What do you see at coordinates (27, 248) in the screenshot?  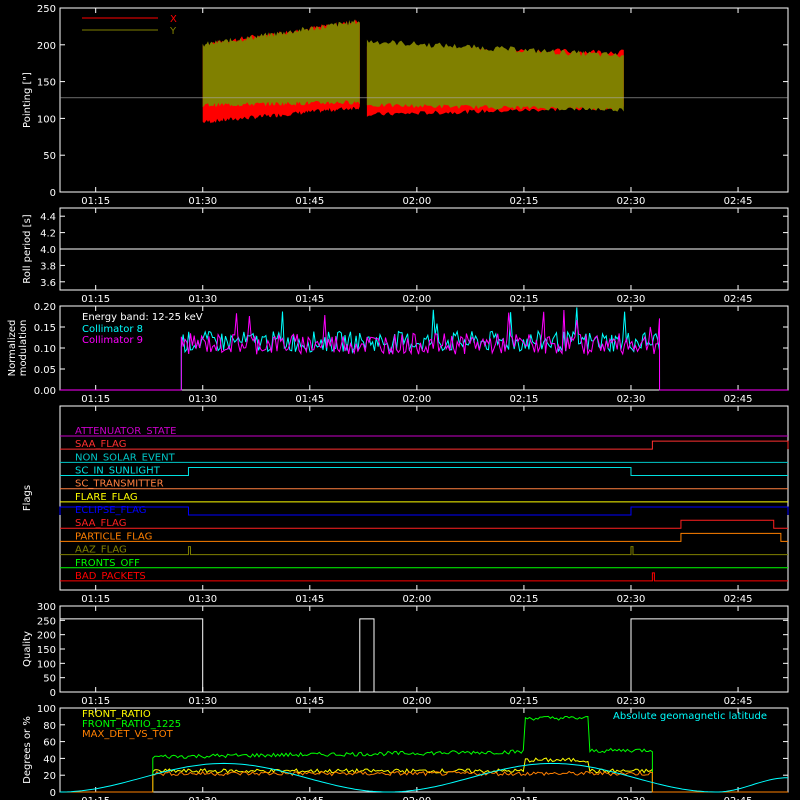 I see `roll-ylabel: Roll period [s]` at bounding box center [27, 248].